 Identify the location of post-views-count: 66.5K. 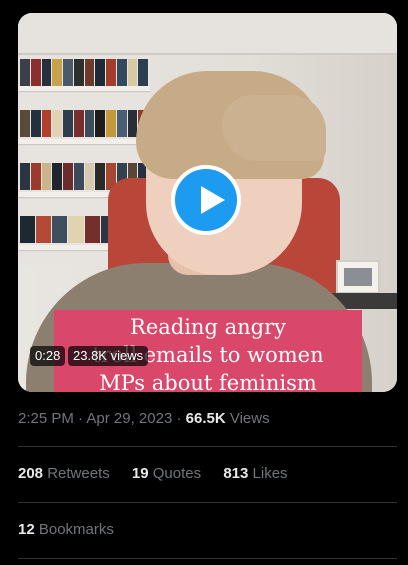
(205, 418).